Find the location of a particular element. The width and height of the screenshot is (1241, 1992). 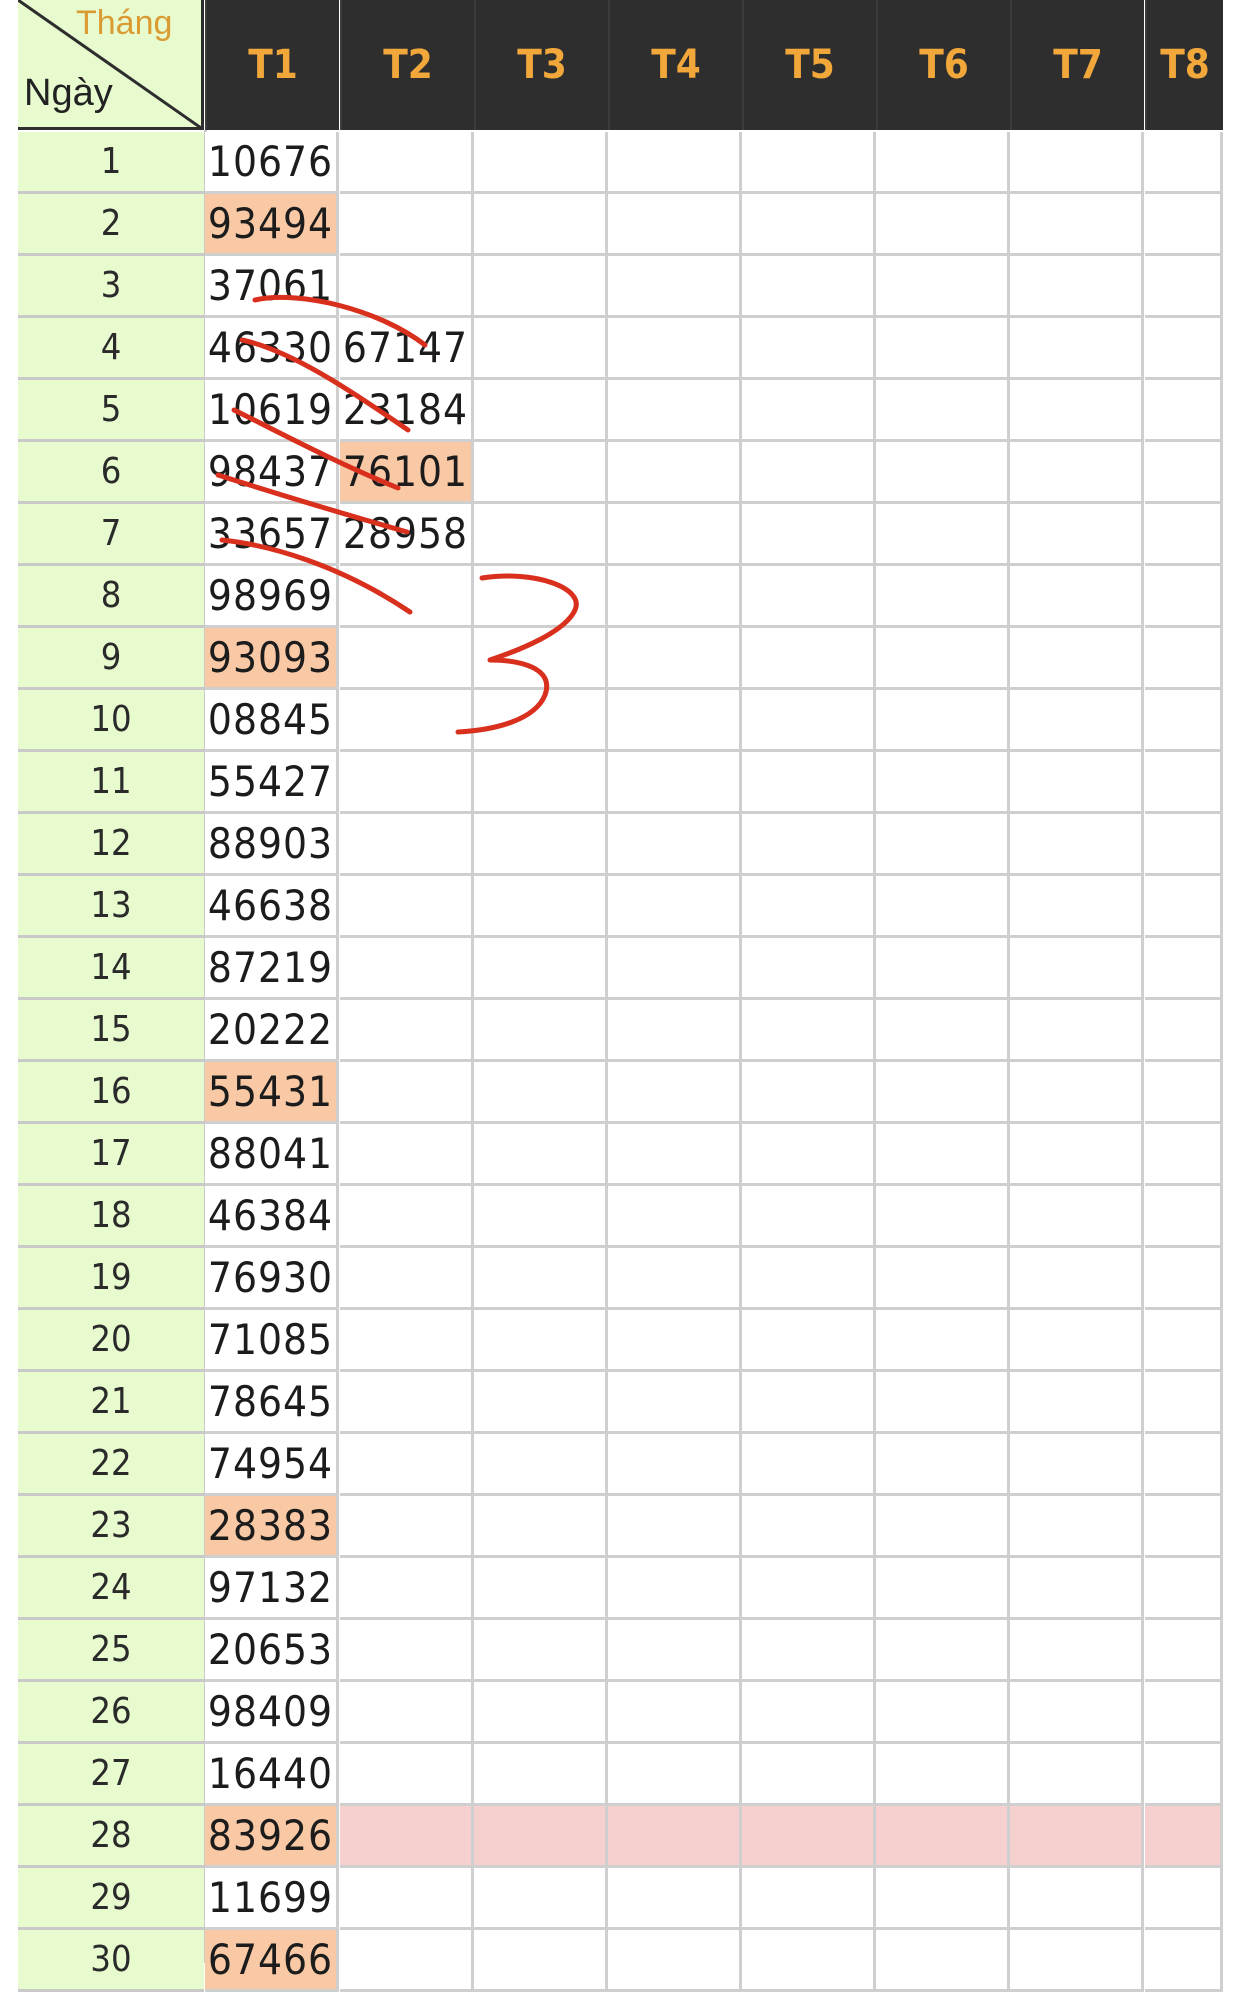

result-cell: 93494 is located at coordinates (272, 225).